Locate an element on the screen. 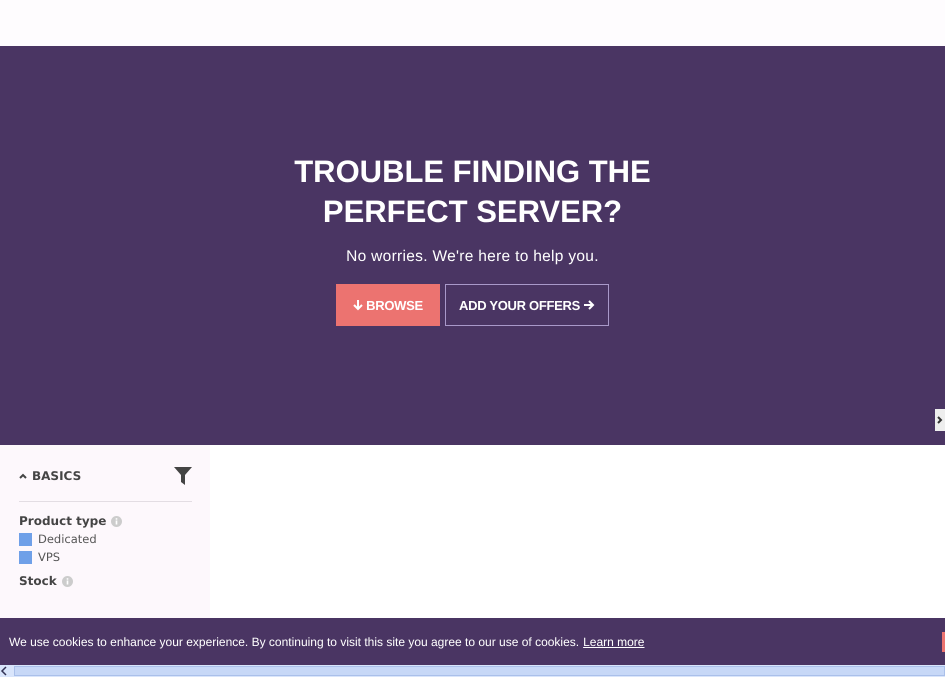  learn-more-link: Learn more is located at coordinates (613, 641).